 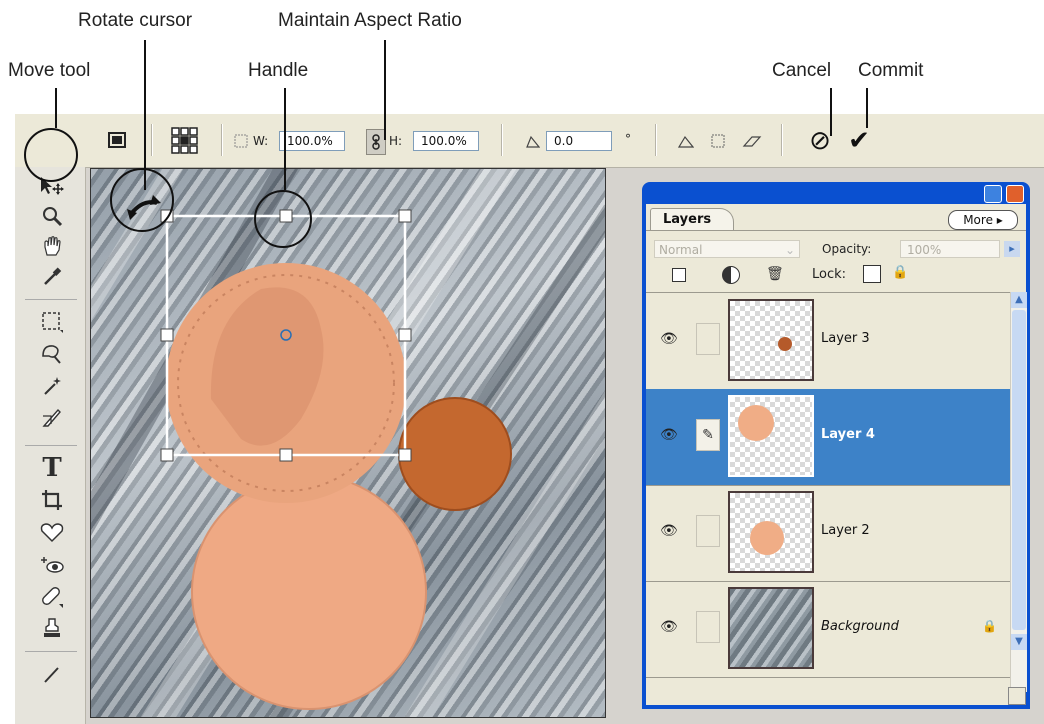 I want to click on more-button: More ▸, so click(x=983, y=220).